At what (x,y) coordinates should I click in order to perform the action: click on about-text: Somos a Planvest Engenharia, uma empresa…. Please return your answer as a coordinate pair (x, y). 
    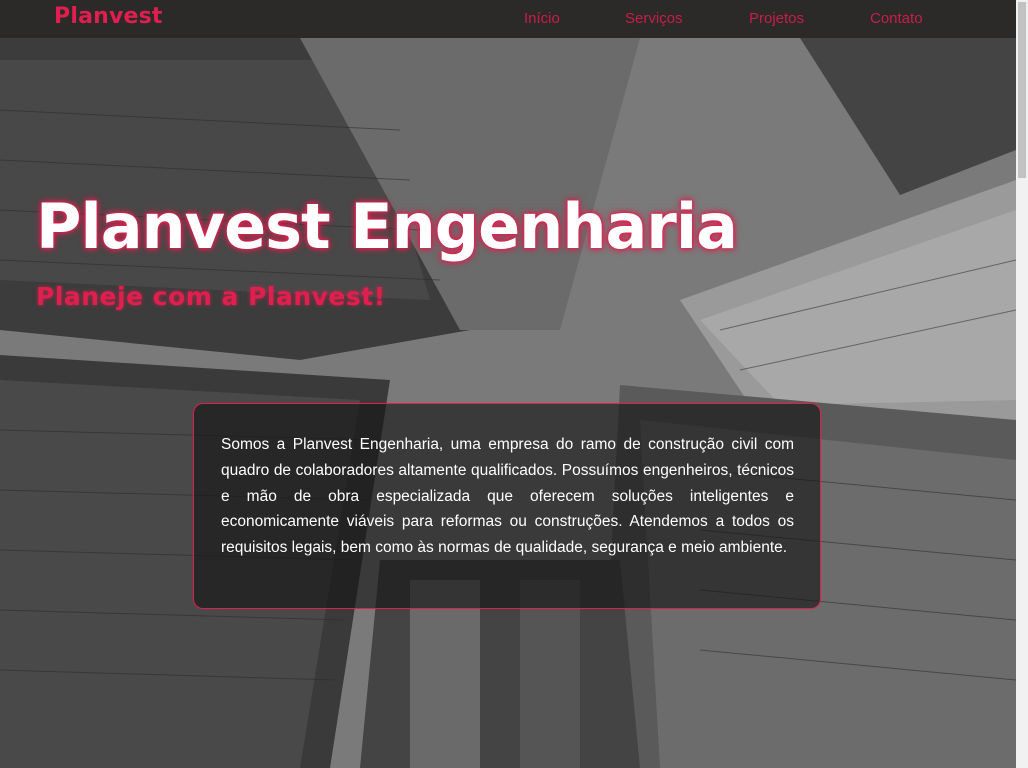
    Looking at the image, I should click on (507, 496).